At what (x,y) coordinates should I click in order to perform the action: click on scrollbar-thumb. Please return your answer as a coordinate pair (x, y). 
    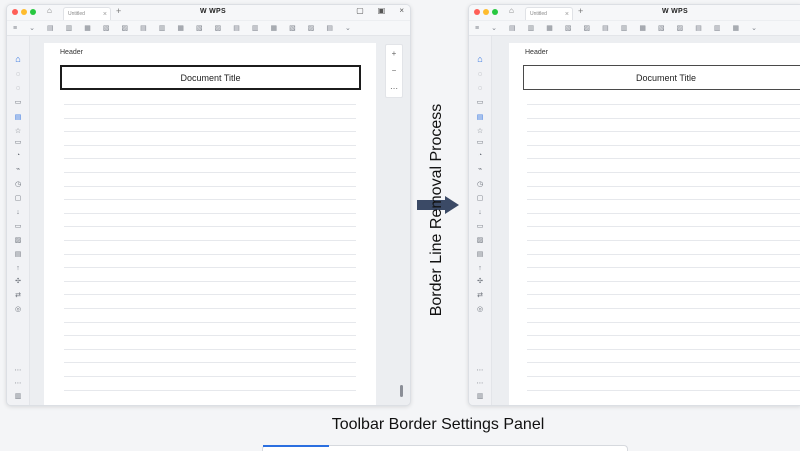
    Looking at the image, I should click on (401, 391).